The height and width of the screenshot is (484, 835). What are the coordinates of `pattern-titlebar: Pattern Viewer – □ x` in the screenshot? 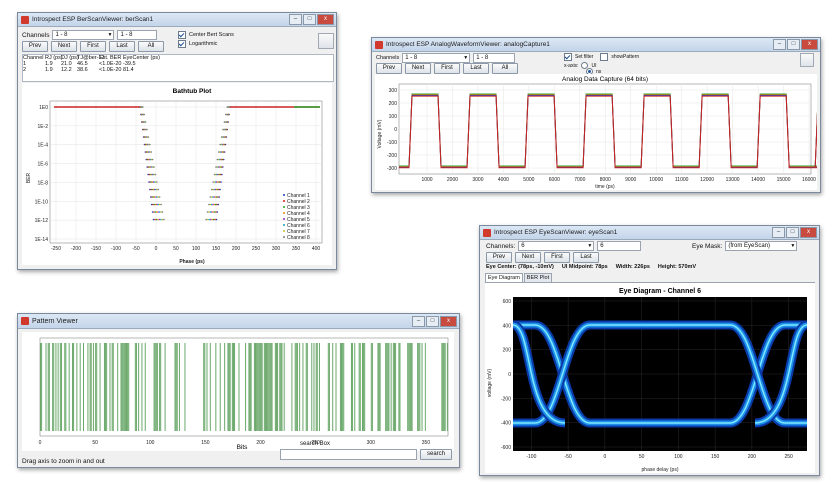 It's located at (238, 321).